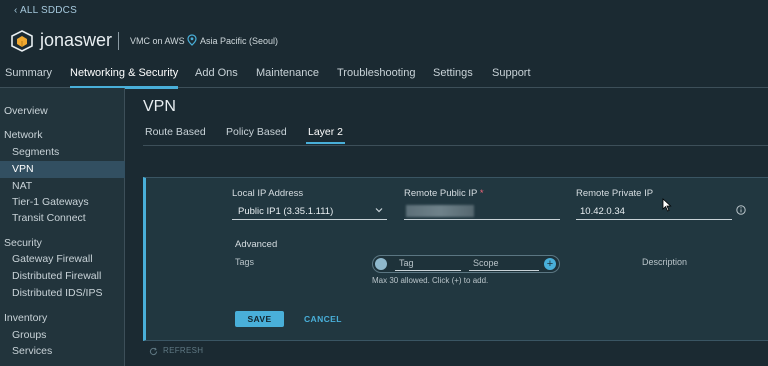 Image resolution: width=768 pixels, height=366 pixels. I want to click on description-label: Description, so click(665, 262).